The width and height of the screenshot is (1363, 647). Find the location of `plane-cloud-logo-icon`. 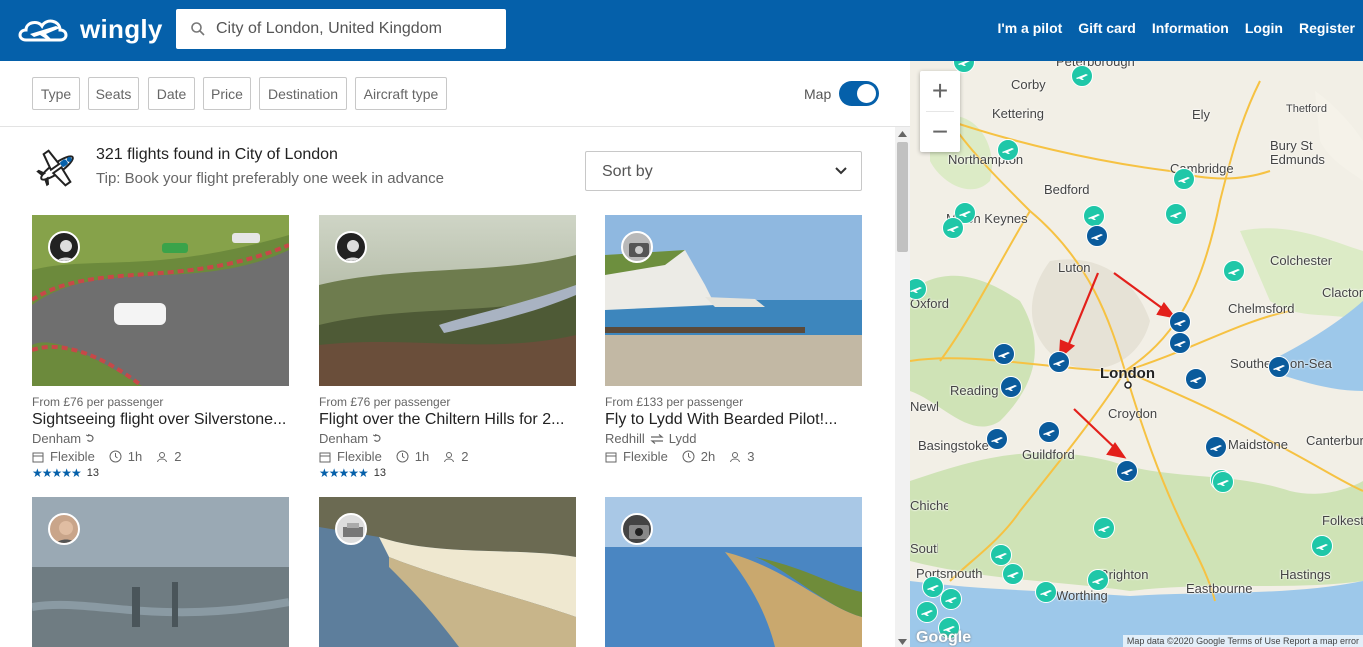

plane-cloud-logo-icon is located at coordinates (43, 30).